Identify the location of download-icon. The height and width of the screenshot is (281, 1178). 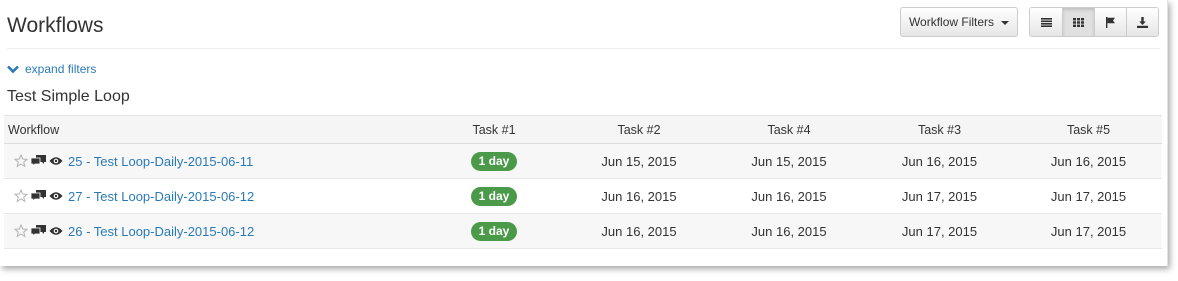
(1142, 22).